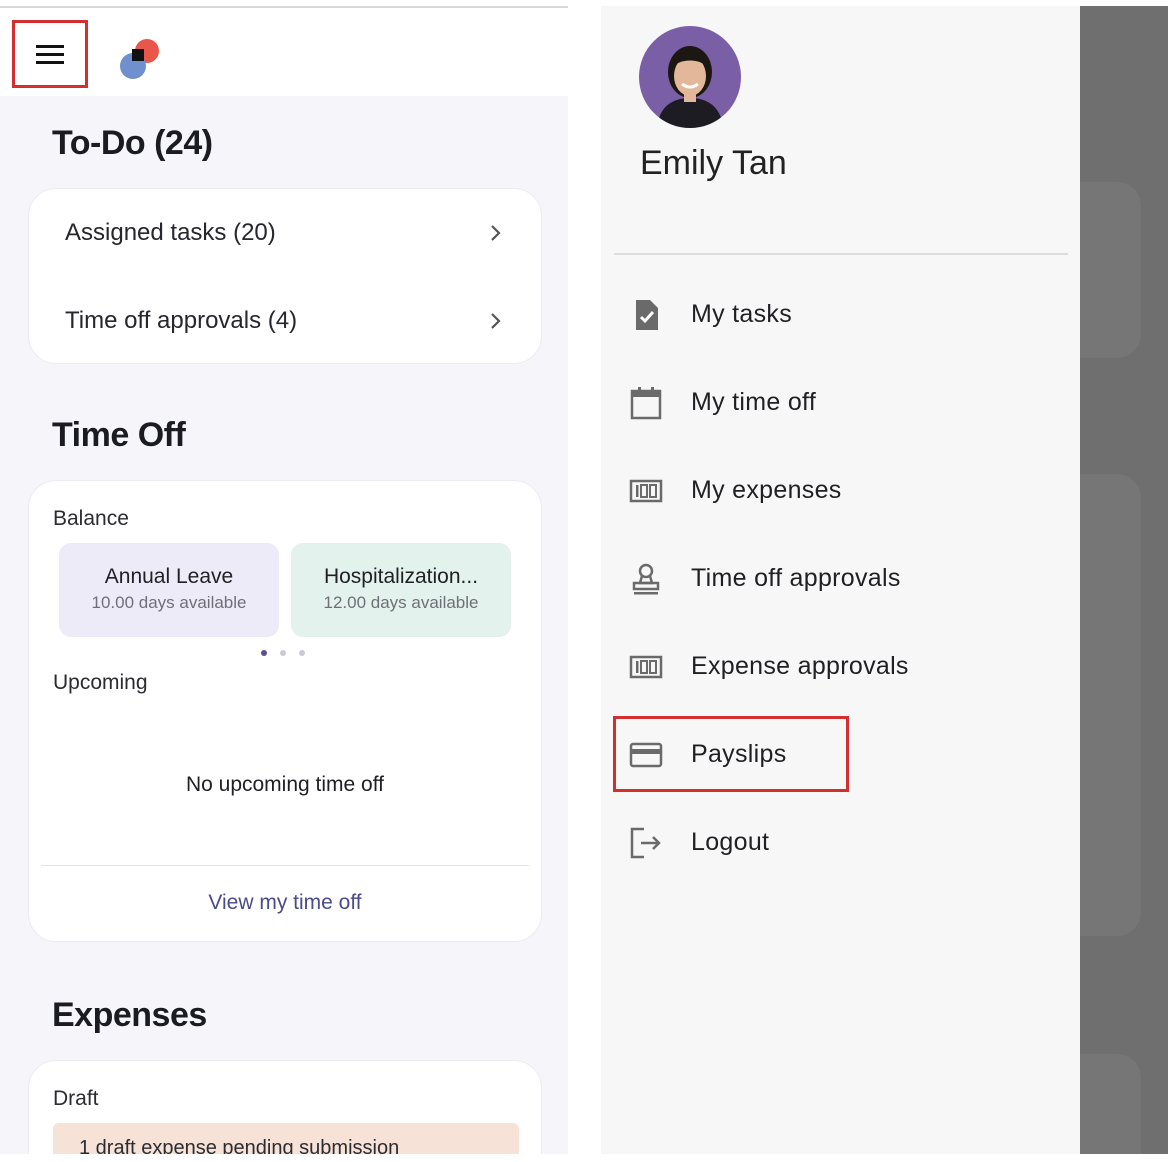 The height and width of the screenshot is (1162, 1176). I want to click on hamburger-icon, so click(50, 54).